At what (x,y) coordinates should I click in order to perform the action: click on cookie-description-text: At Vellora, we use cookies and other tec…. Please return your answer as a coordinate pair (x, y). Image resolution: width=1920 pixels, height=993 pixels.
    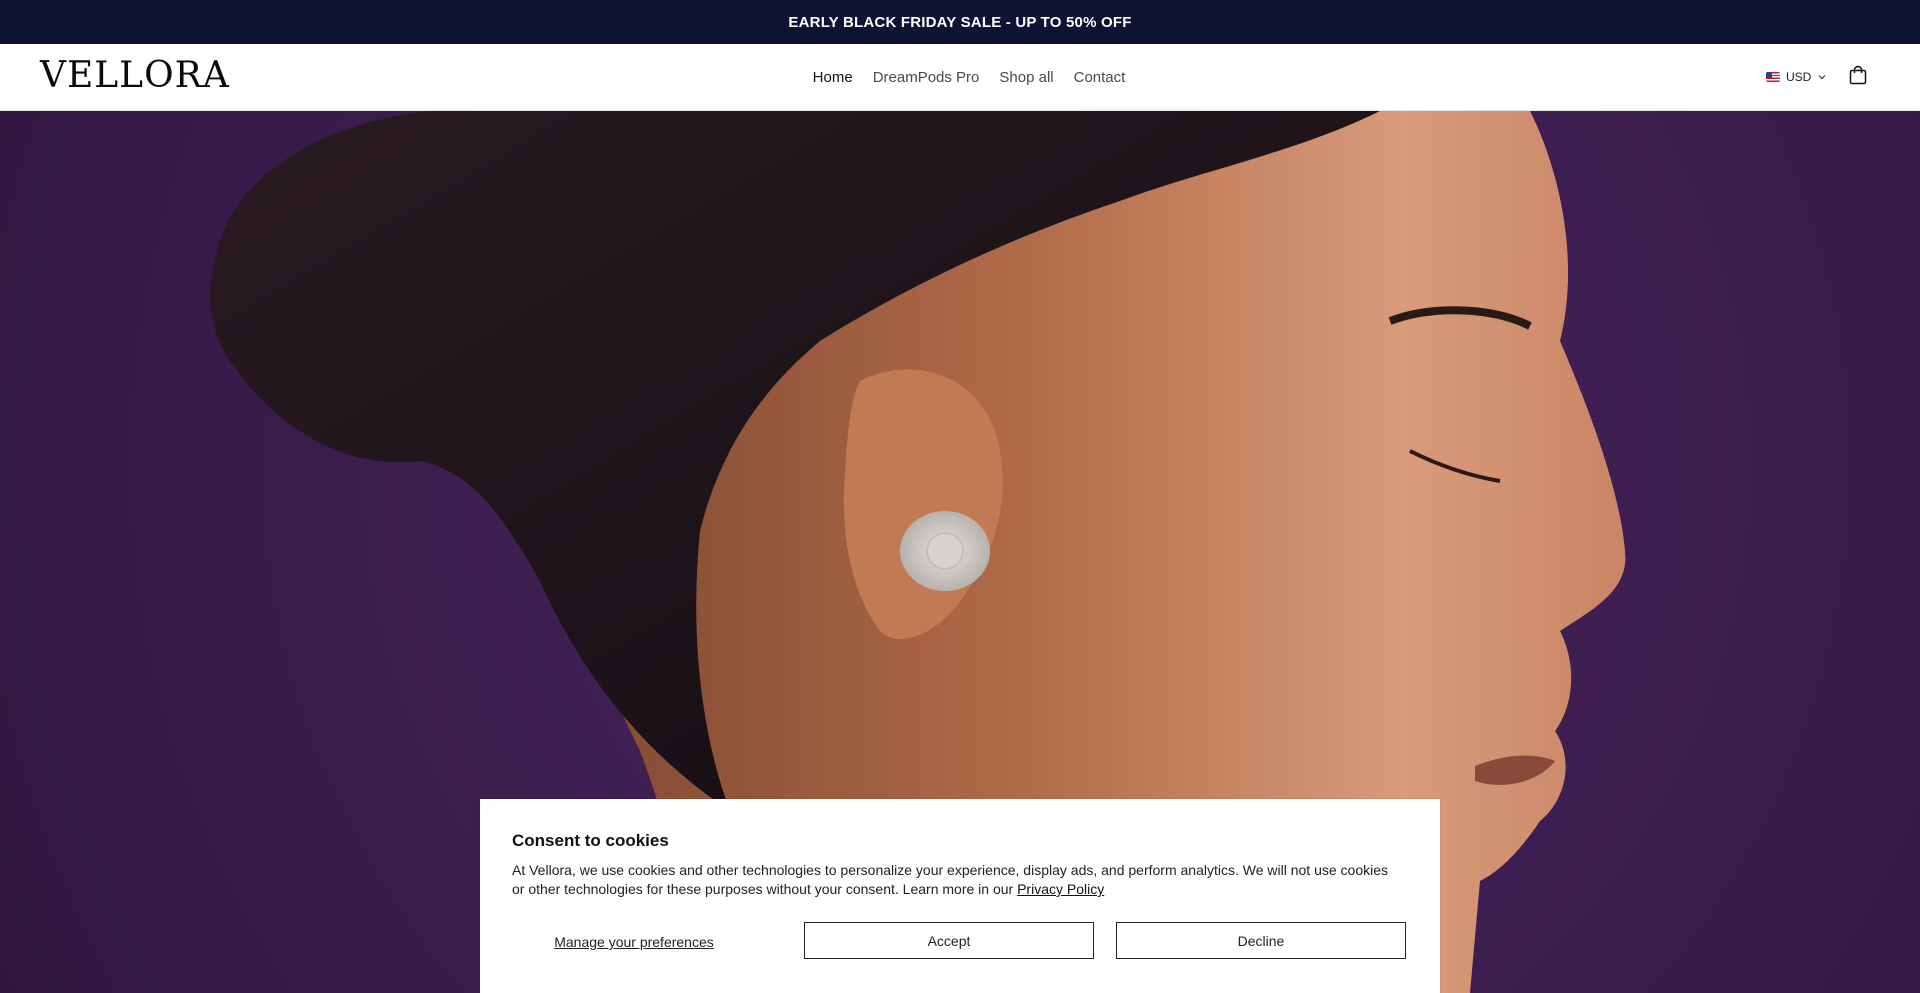
    Looking at the image, I should click on (950, 879).